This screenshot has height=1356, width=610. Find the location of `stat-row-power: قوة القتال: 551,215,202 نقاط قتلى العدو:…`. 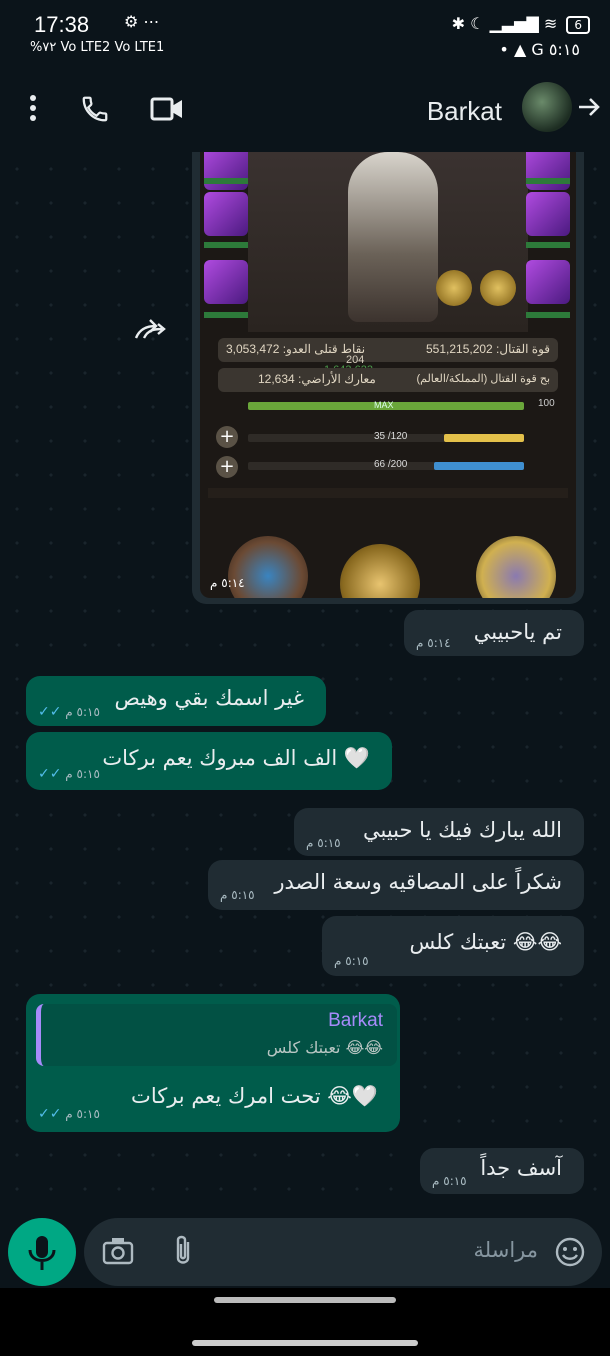

stat-row-power: قوة القتال: 551,215,202 نقاط قتلى العدو:… is located at coordinates (388, 350).